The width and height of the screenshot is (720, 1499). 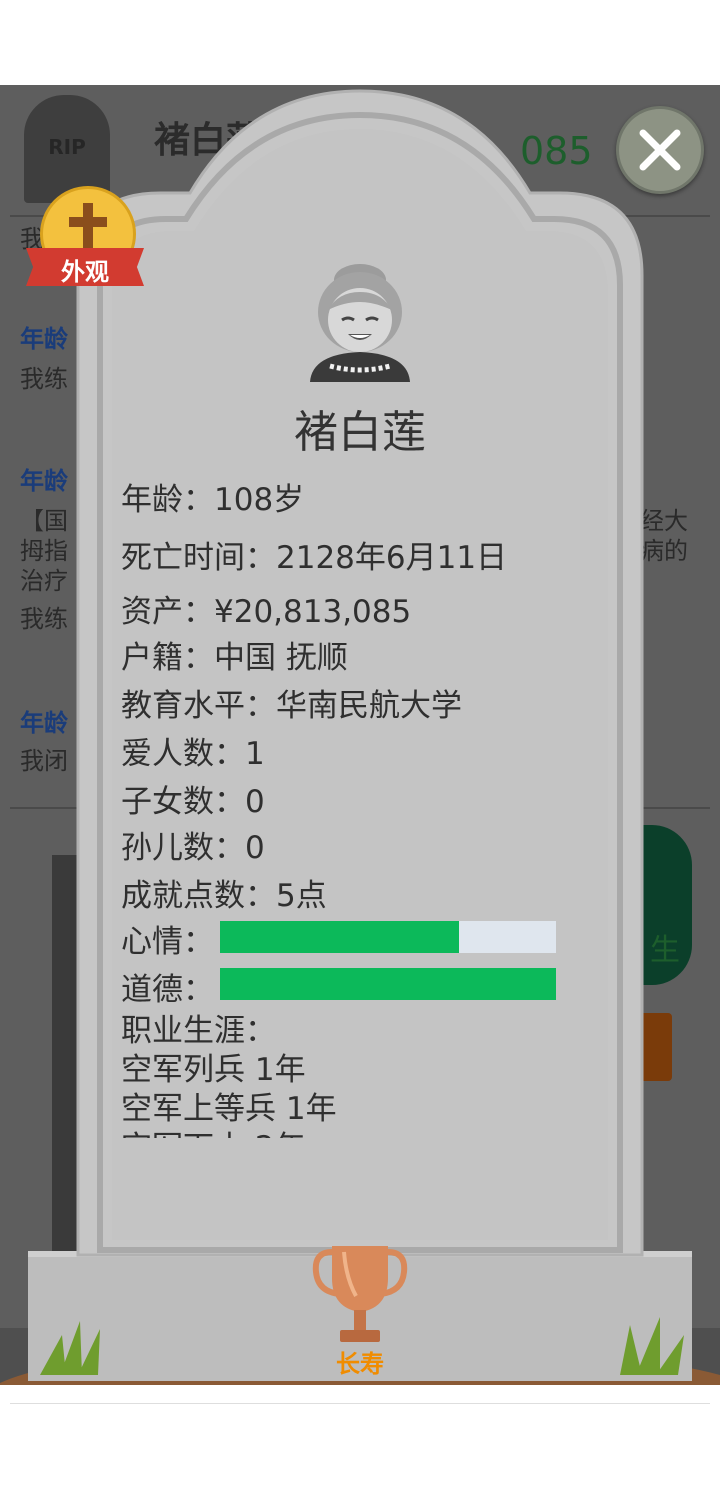 What do you see at coordinates (85, 237) in the screenshot?
I see `appearance-badge: 外观` at bounding box center [85, 237].